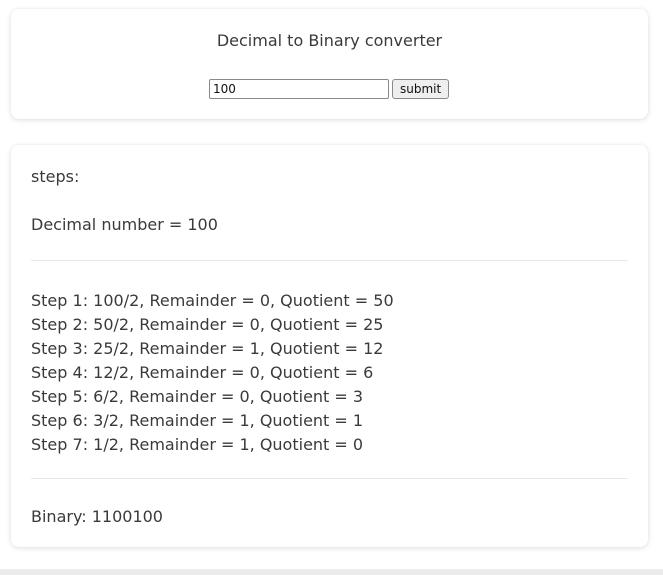 The height and width of the screenshot is (575, 663). What do you see at coordinates (197, 420) in the screenshot?
I see `step-item: Step 6: 3/2, Remainder = 1, Quotient = 1` at bounding box center [197, 420].